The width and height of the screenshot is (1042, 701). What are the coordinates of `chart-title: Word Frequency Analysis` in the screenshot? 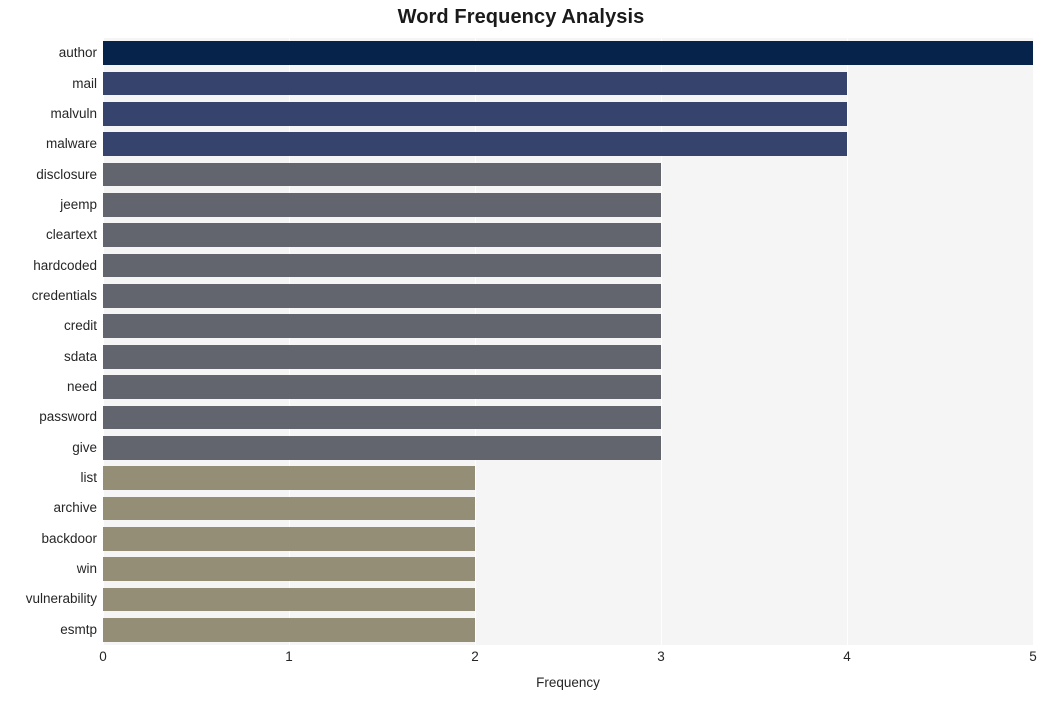 It's located at (521, 17).